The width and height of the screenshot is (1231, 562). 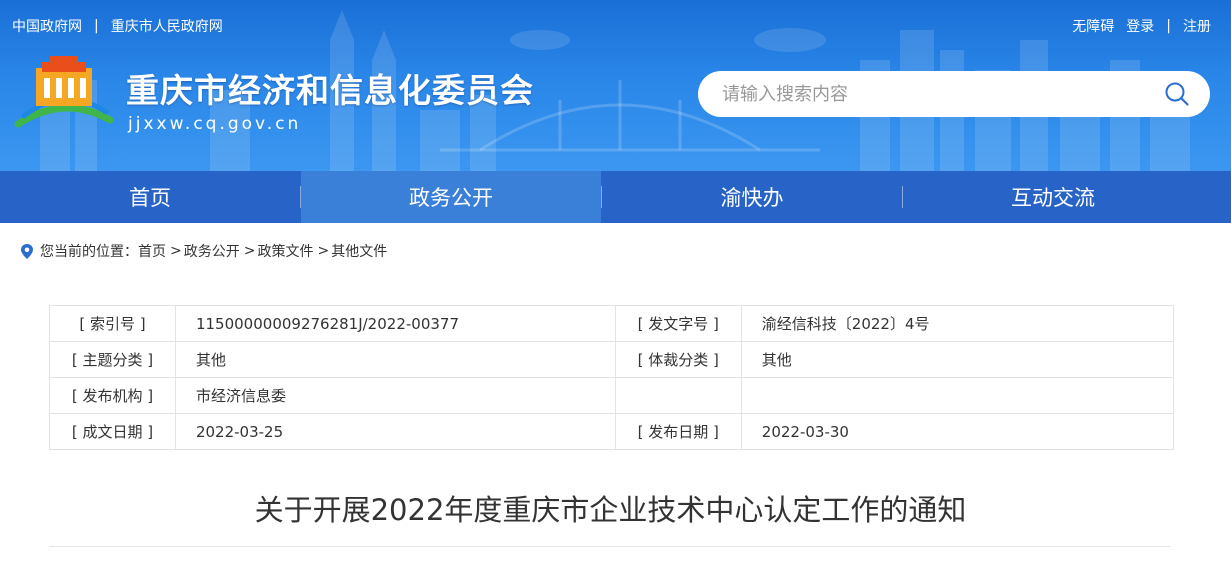 I want to click on breadcrumb-prefix: 您当前的位置：, so click(x=89, y=252).